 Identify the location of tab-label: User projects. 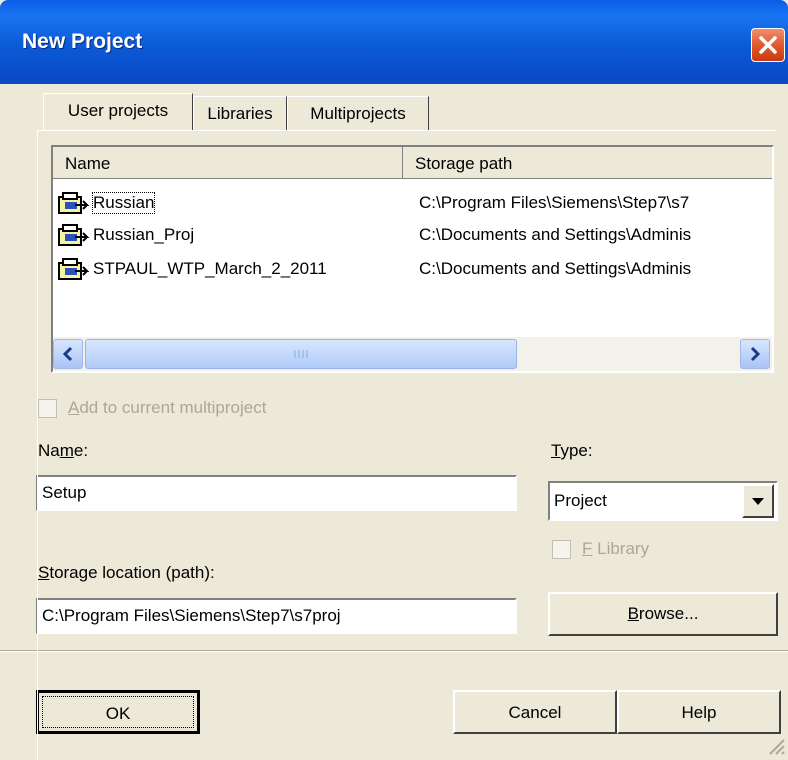
(118, 110).